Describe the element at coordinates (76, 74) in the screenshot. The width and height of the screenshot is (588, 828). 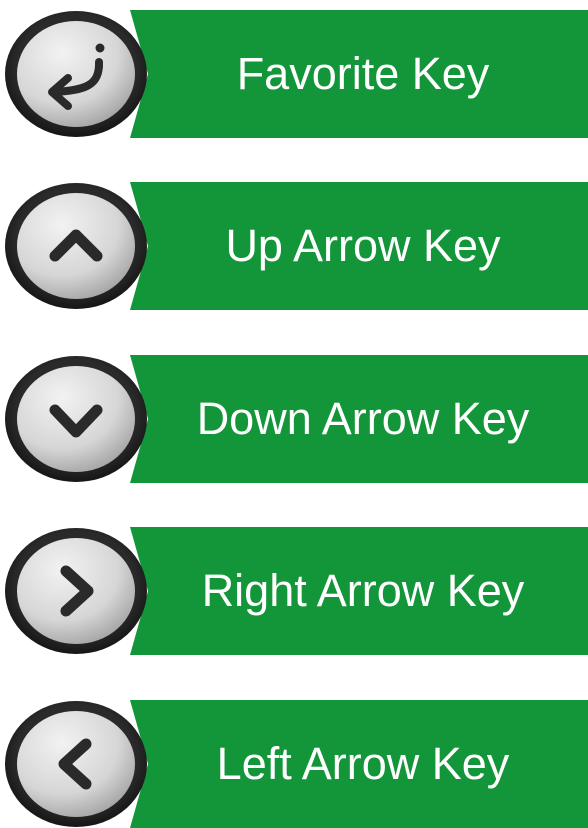
I see `return-arrow-icon` at that location.